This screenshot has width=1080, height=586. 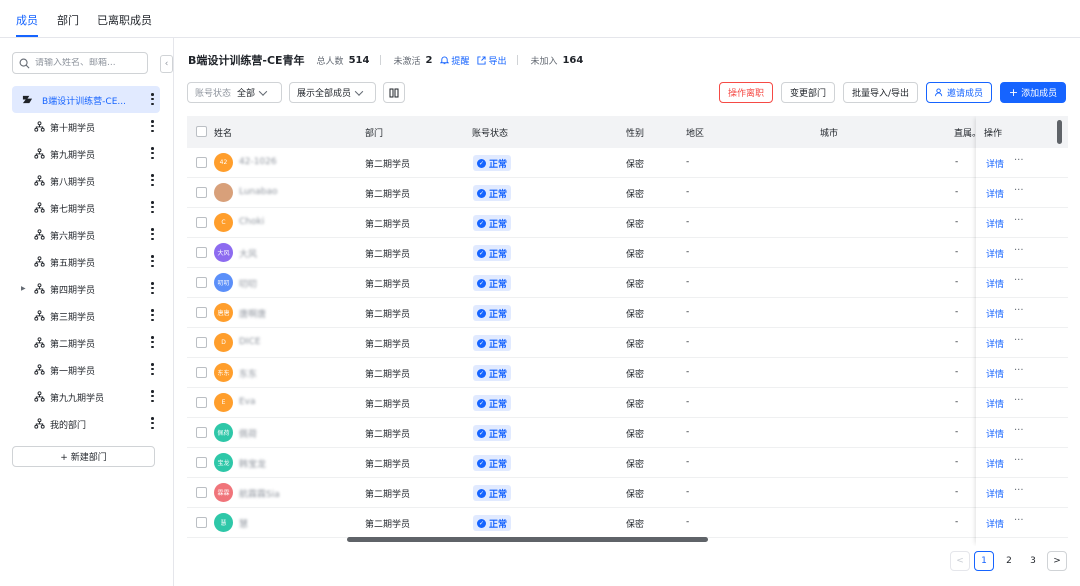 I want to click on check-circle-icon: ✓, so click(x=481, y=313).